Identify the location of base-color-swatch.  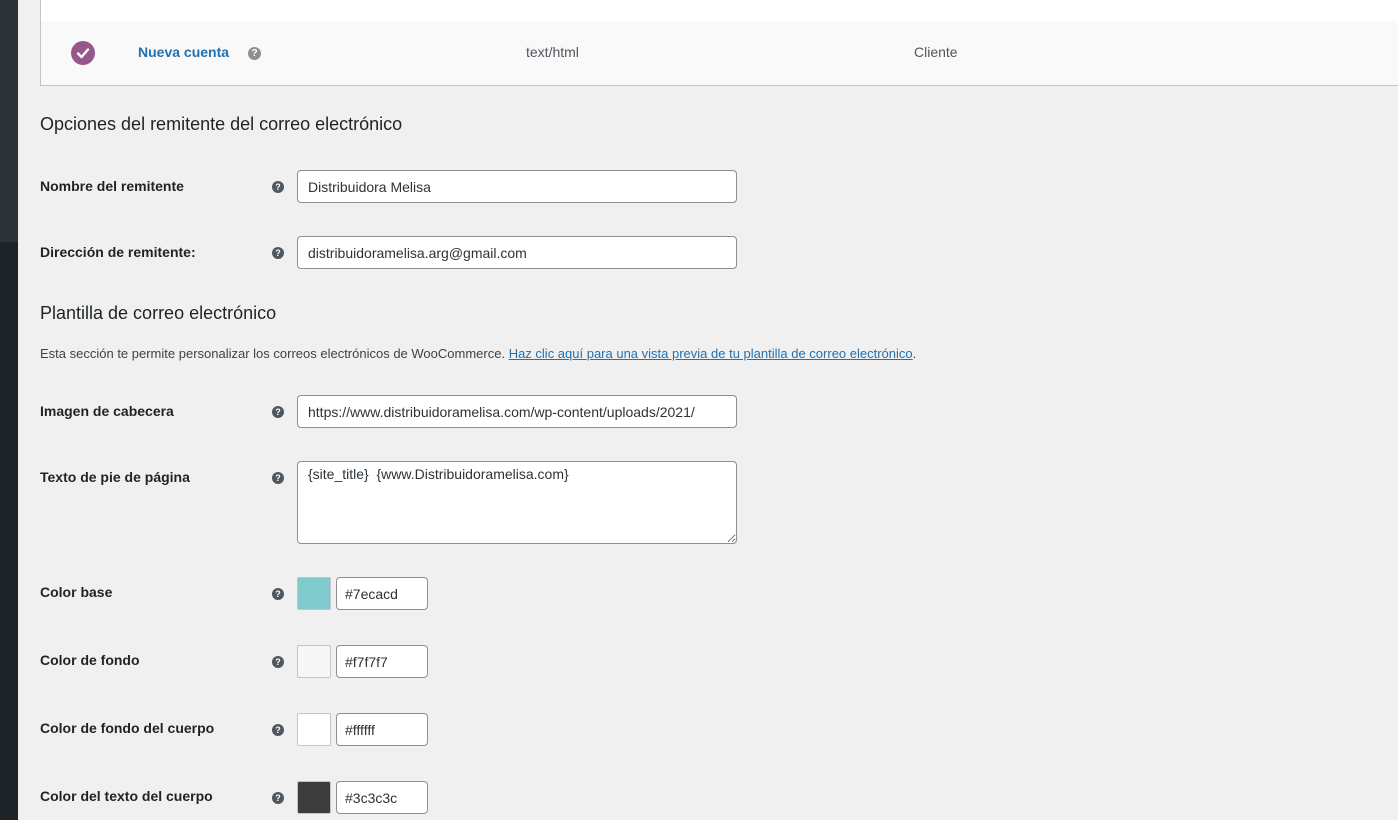
(314, 593).